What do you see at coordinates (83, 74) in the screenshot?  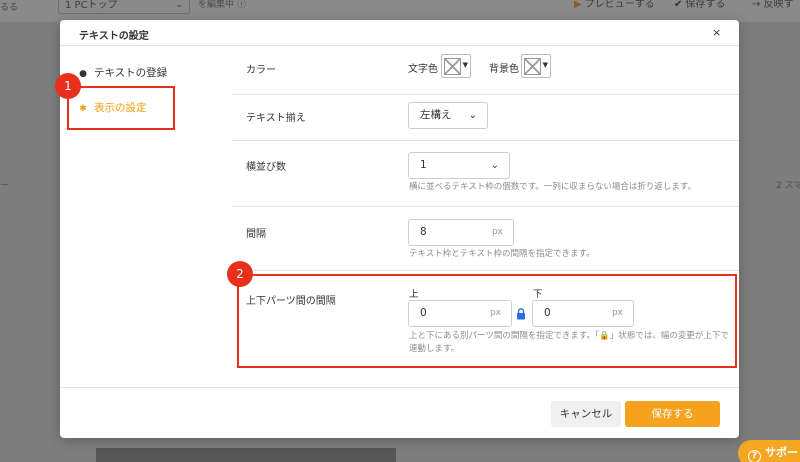 I see `speech-bubble-icon: ●` at bounding box center [83, 74].